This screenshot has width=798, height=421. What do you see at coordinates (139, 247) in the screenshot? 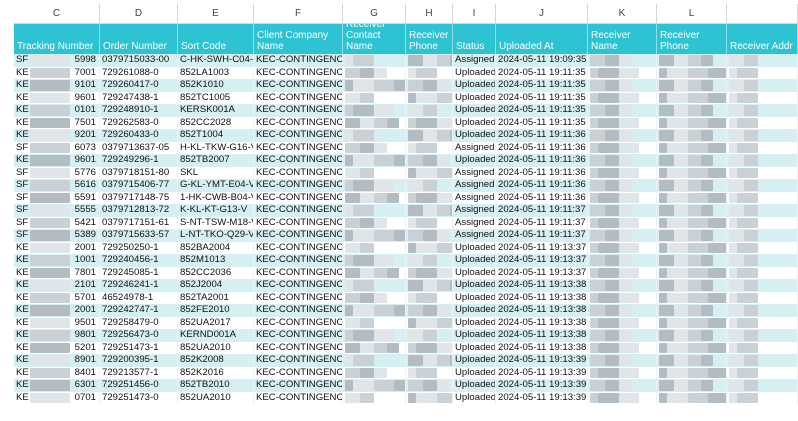
I see `order-number-cell: 729250250-1` at bounding box center [139, 247].